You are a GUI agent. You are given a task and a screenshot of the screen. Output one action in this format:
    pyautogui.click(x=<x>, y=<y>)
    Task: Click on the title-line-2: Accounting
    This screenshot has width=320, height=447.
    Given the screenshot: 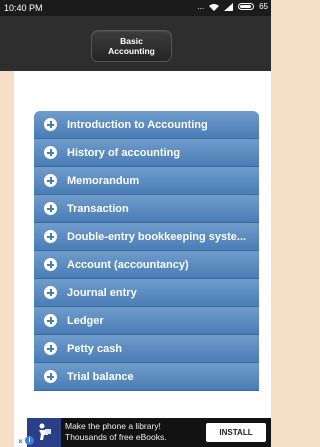 What is the action you would take?
    pyautogui.click(x=131, y=51)
    